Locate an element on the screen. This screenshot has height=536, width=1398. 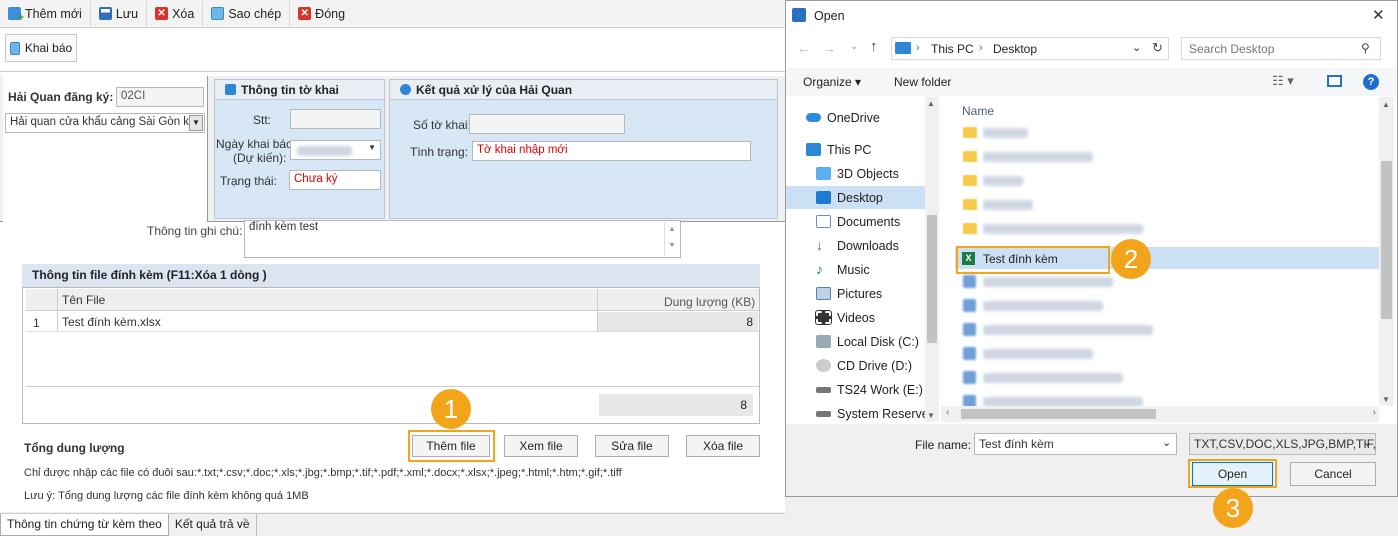
preview-pane-icon is located at coordinates (1334, 81).